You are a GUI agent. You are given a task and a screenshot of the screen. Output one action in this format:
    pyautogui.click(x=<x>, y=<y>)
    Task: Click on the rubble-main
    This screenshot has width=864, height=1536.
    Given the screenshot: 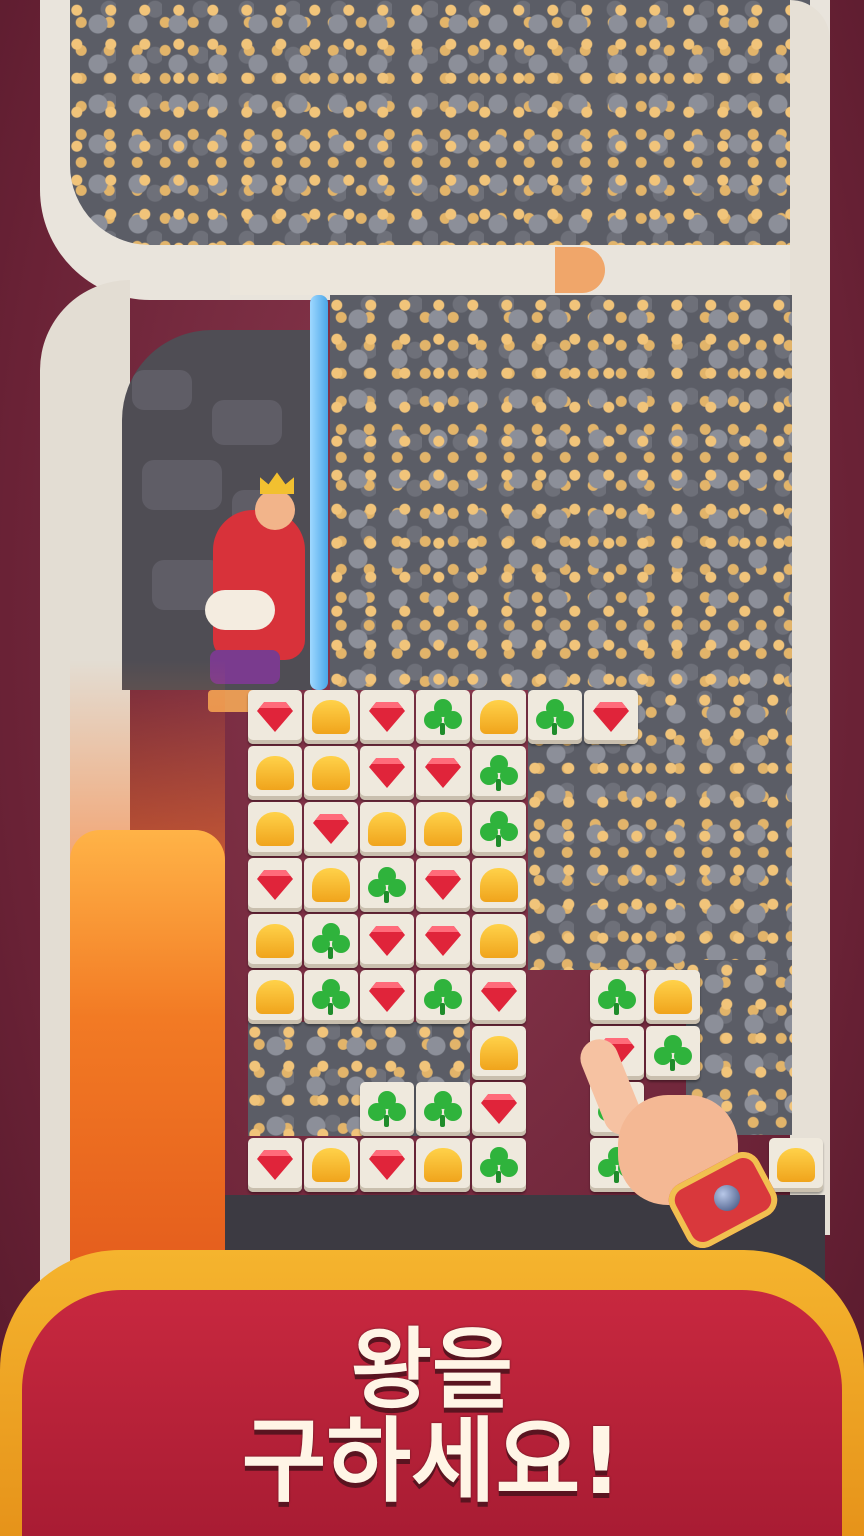 What is the action you would take?
    pyautogui.click(x=561, y=492)
    